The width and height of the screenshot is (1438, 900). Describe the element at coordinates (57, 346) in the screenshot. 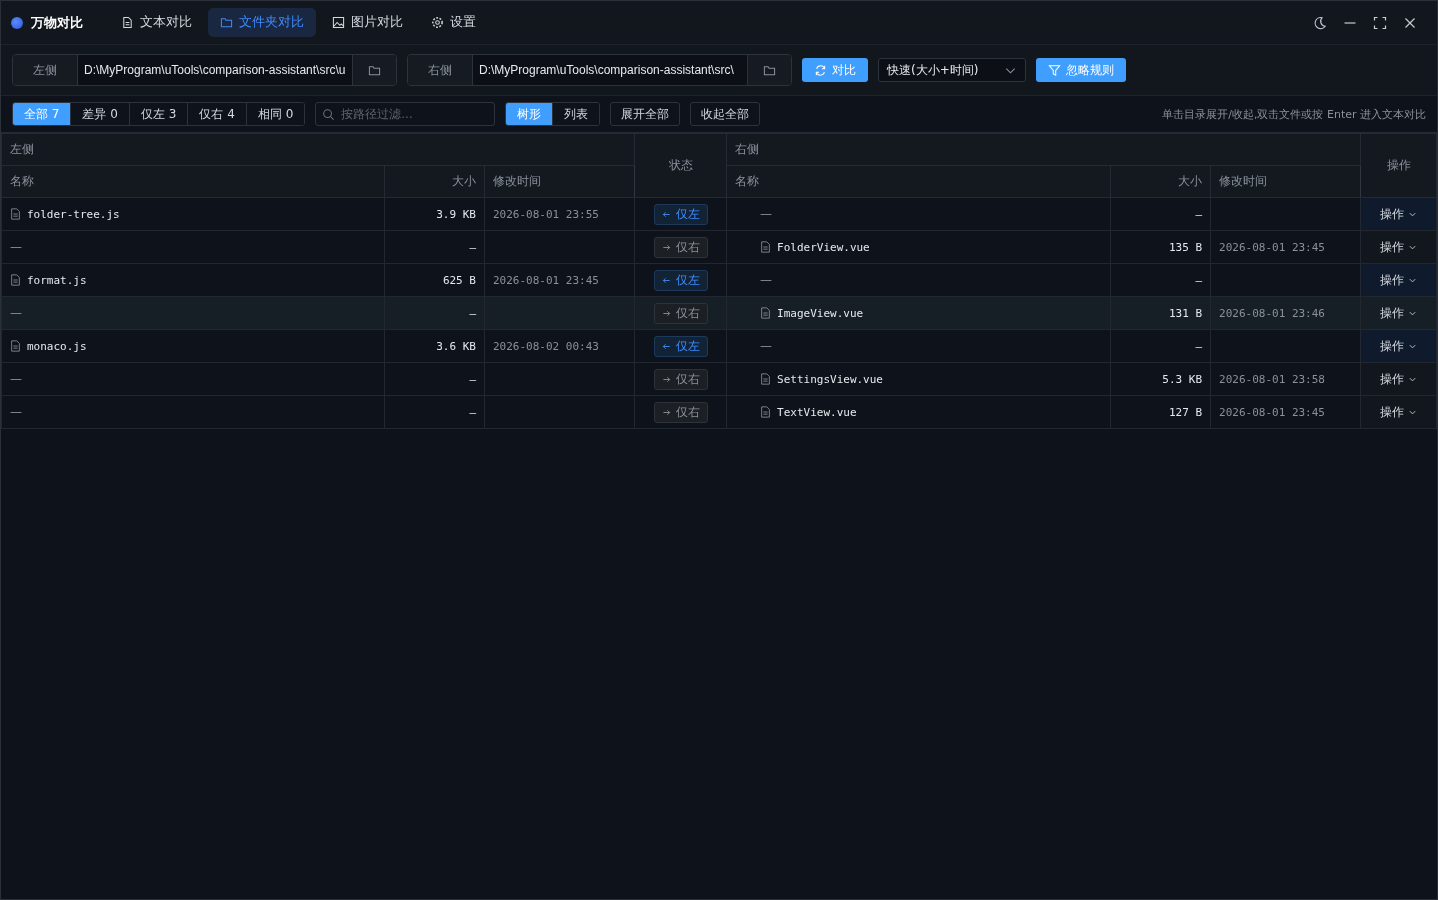

I see `file-name: monaco.js` at that location.